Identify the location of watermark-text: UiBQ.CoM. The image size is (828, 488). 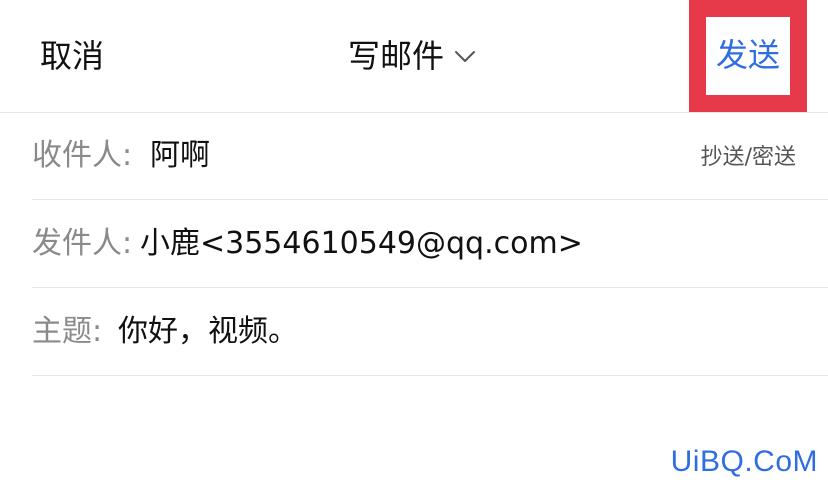
(744, 461).